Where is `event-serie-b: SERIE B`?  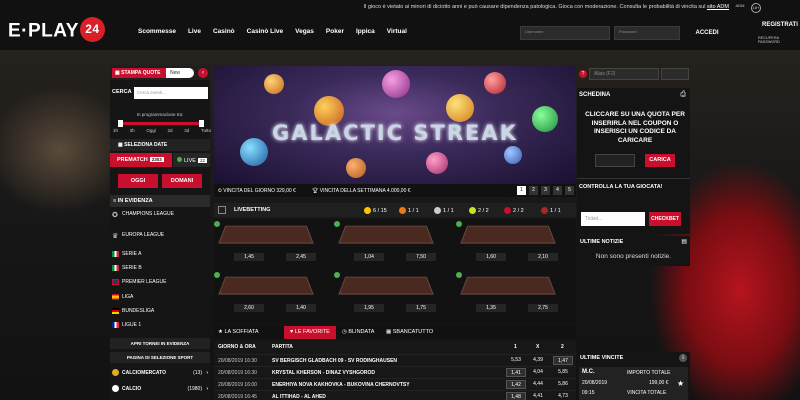 event-serie-b: SERIE B is located at coordinates (160, 268).